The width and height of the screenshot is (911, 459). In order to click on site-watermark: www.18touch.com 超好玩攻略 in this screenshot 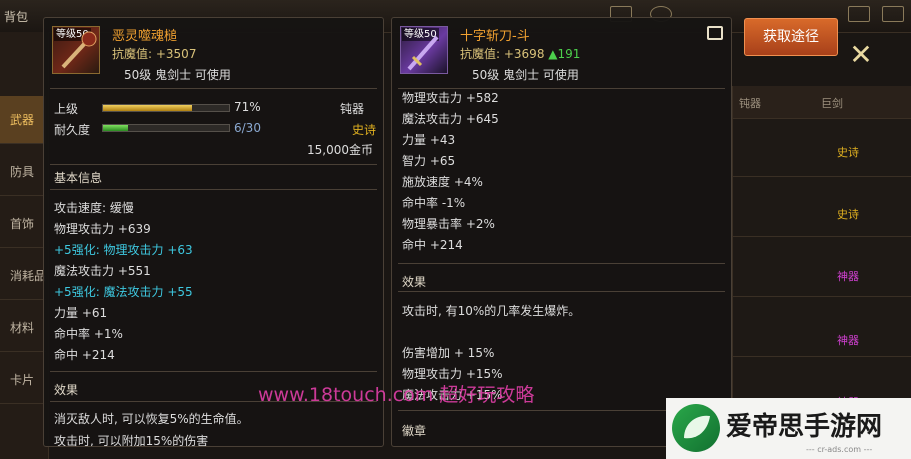, I will do `click(396, 395)`.